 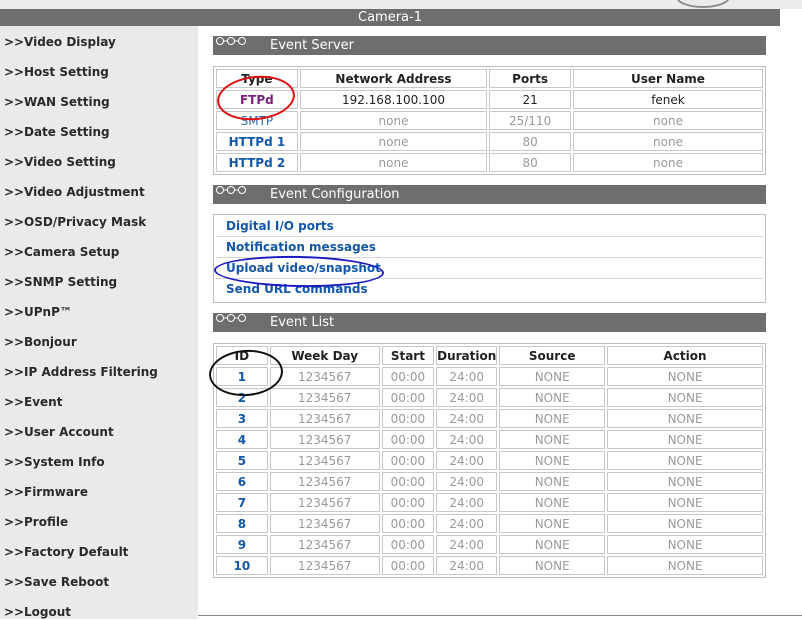 I want to click on sidebar-item-label: OSD/Privacy Mask, so click(x=85, y=222).